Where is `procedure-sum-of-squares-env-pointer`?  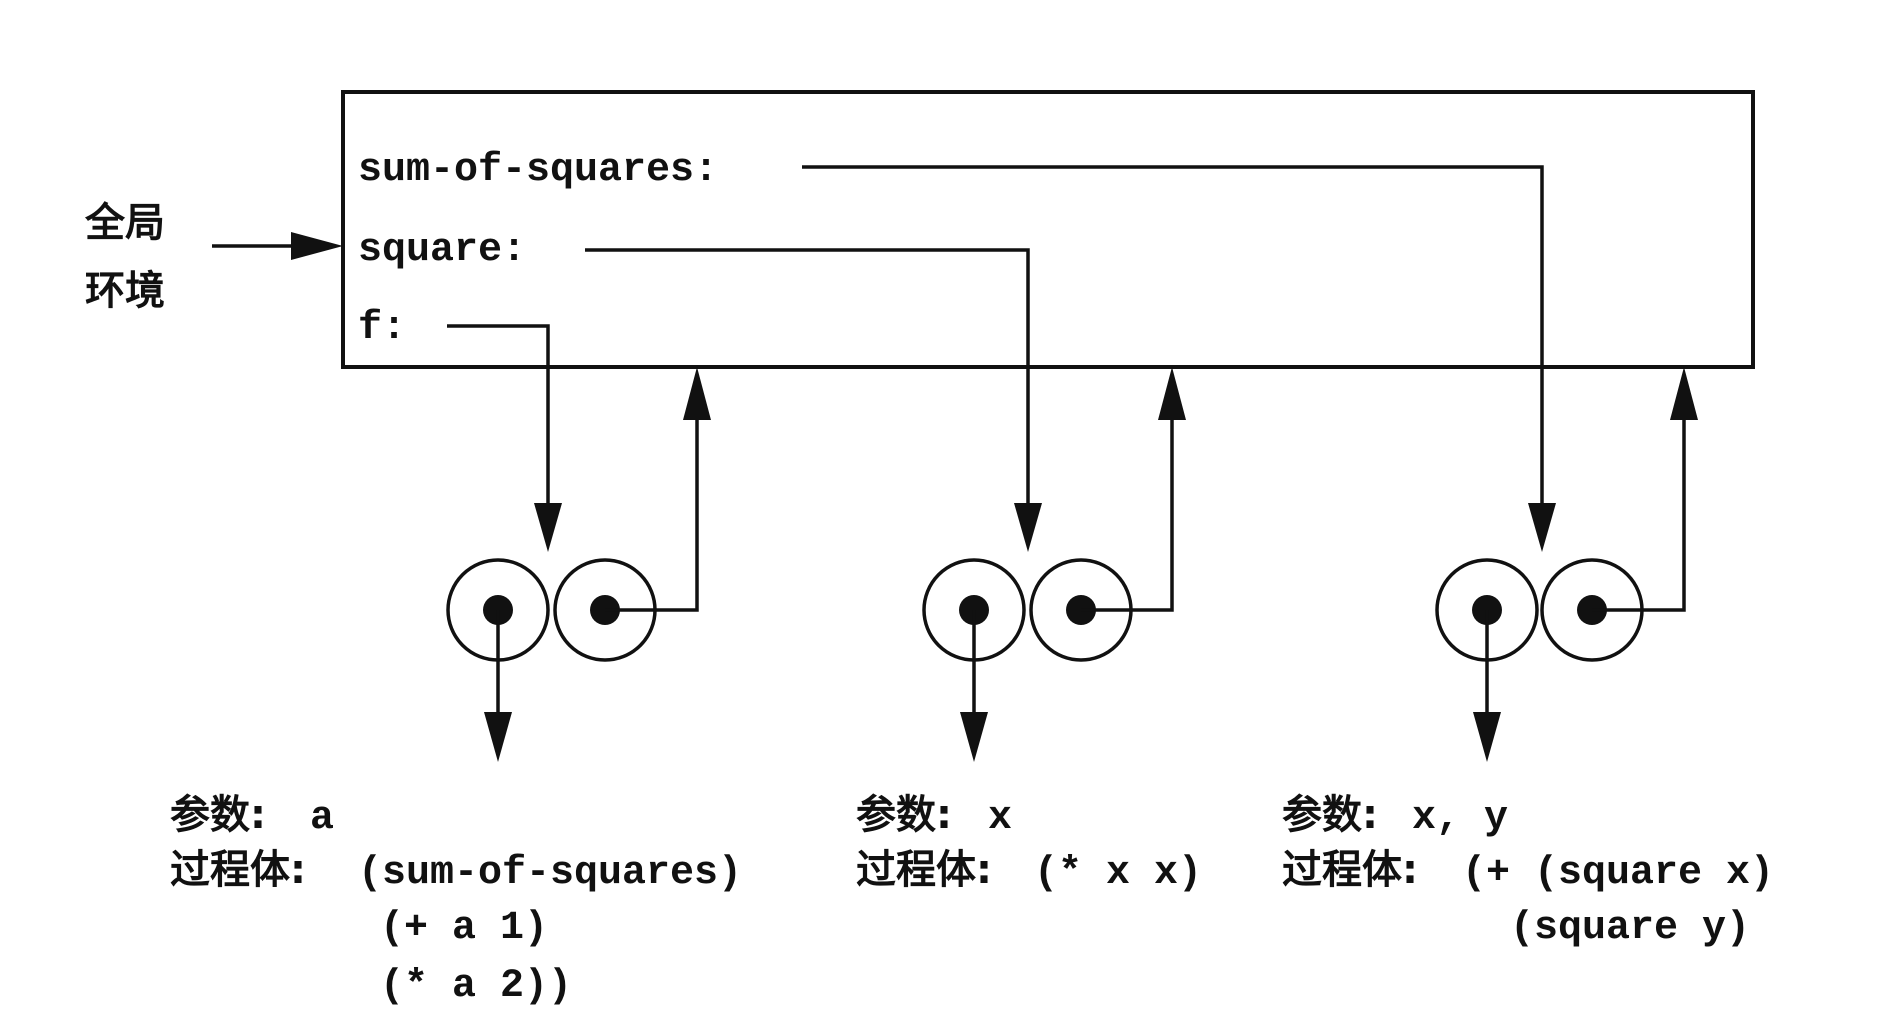
procedure-sum-of-squares-env-pointer is located at coordinates (1645, 489).